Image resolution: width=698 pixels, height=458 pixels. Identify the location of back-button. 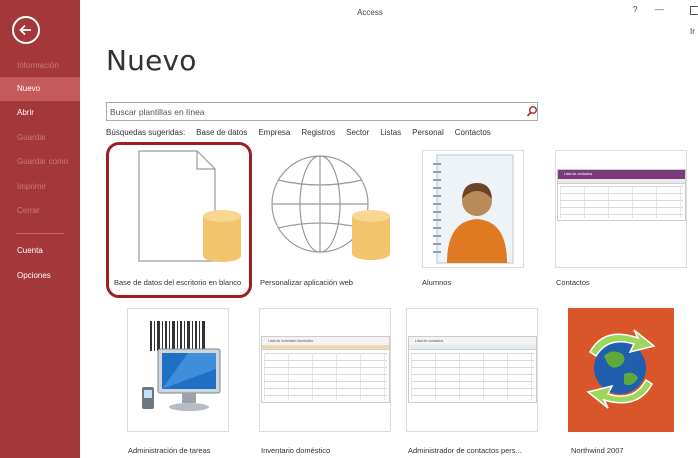
(26, 30).